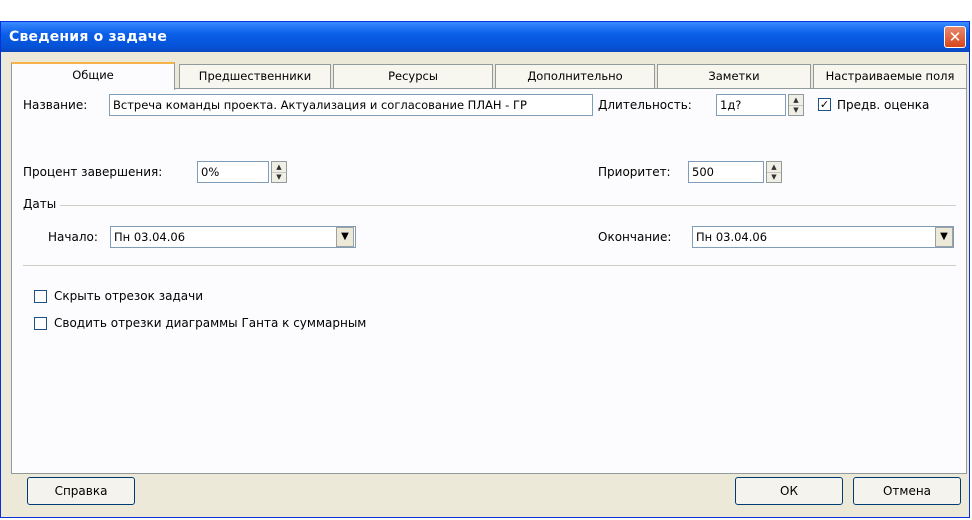  I want to click on duration-input: 1д?, so click(751, 105).